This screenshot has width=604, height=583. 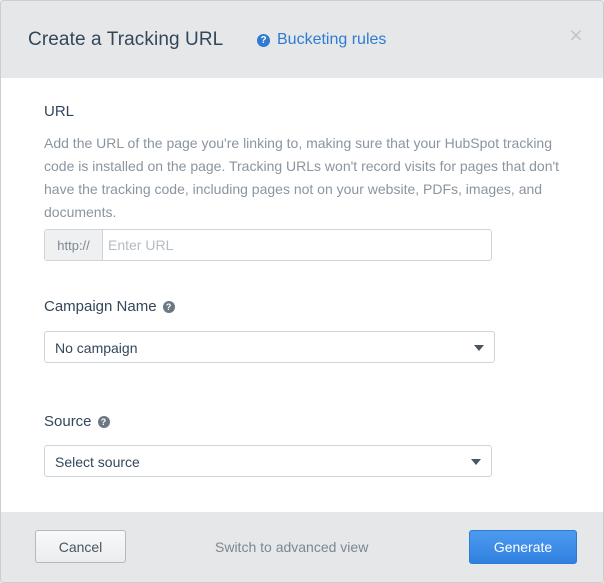 What do you see at coordinates (523, 547) in the screenshot?
I see `generate-button: Generate` at bounding box center [523, 547].